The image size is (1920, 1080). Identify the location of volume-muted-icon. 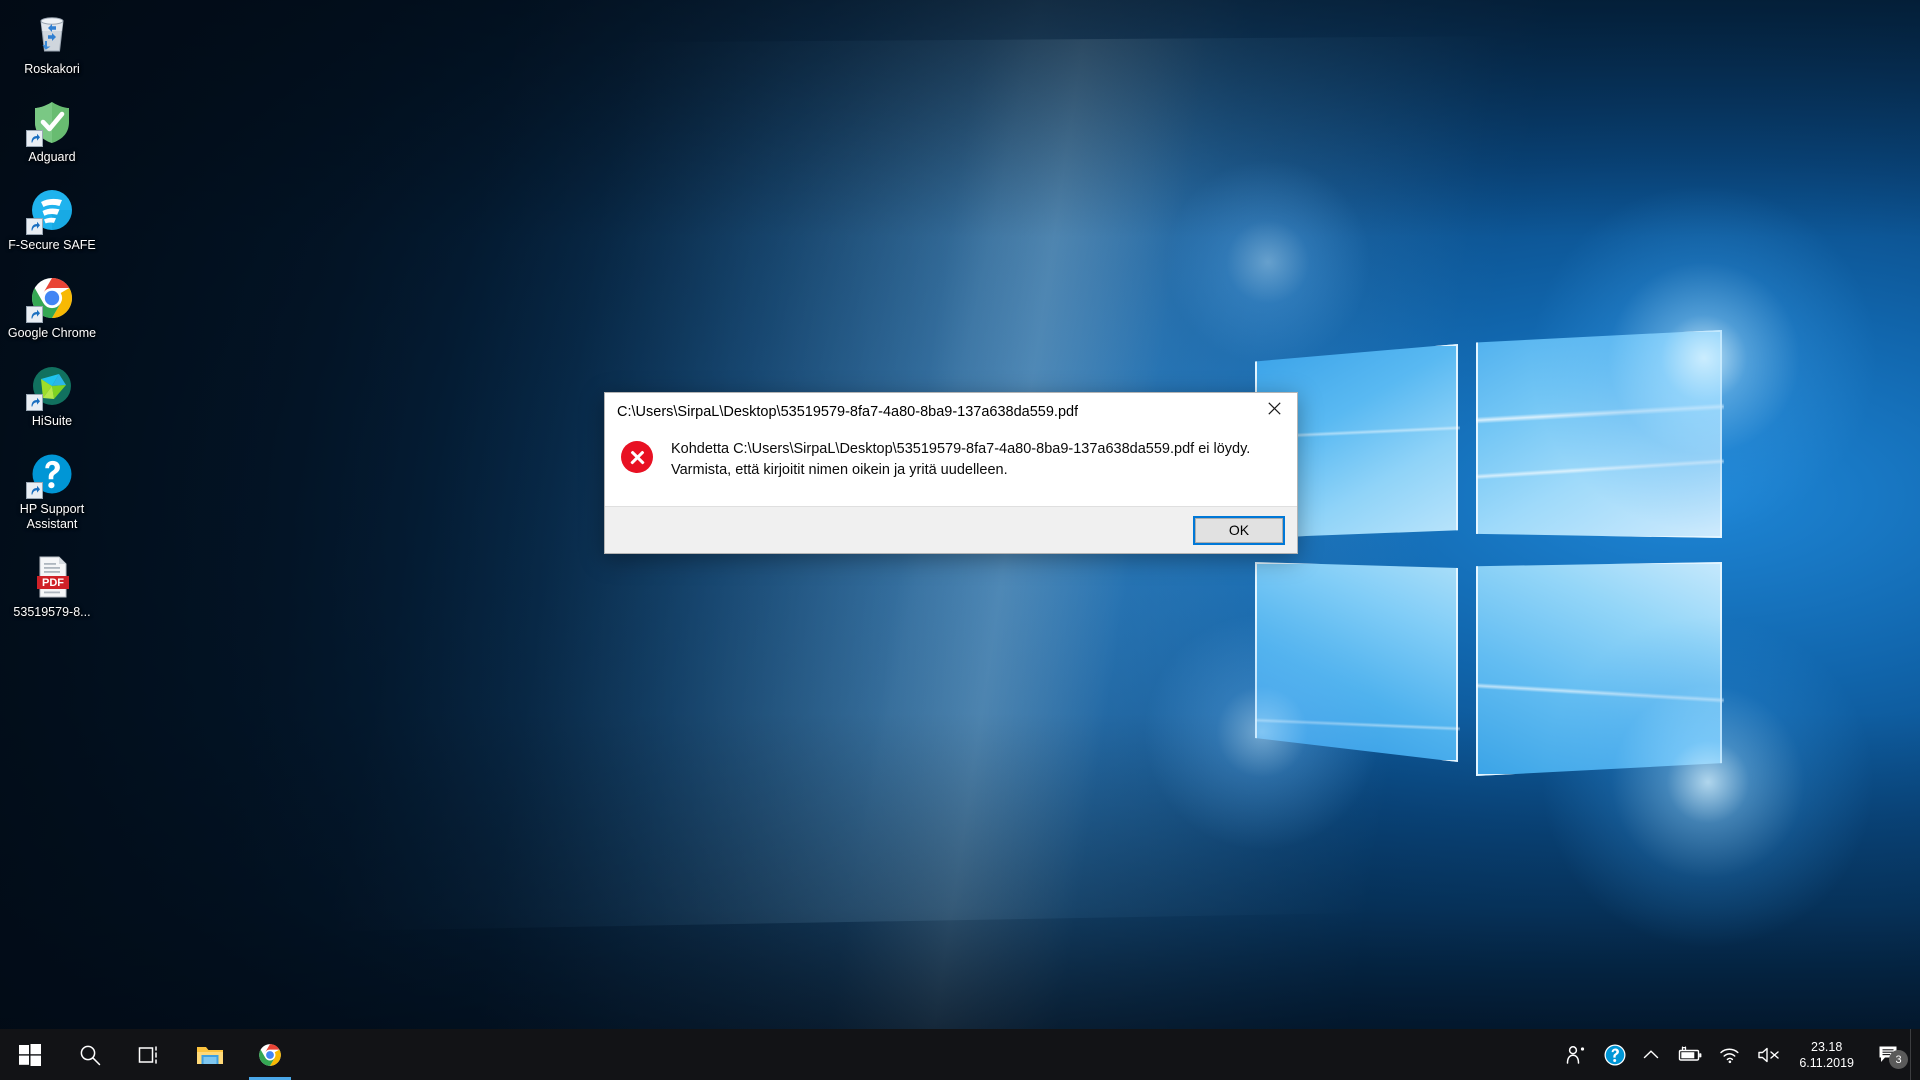
(1769, 1054).